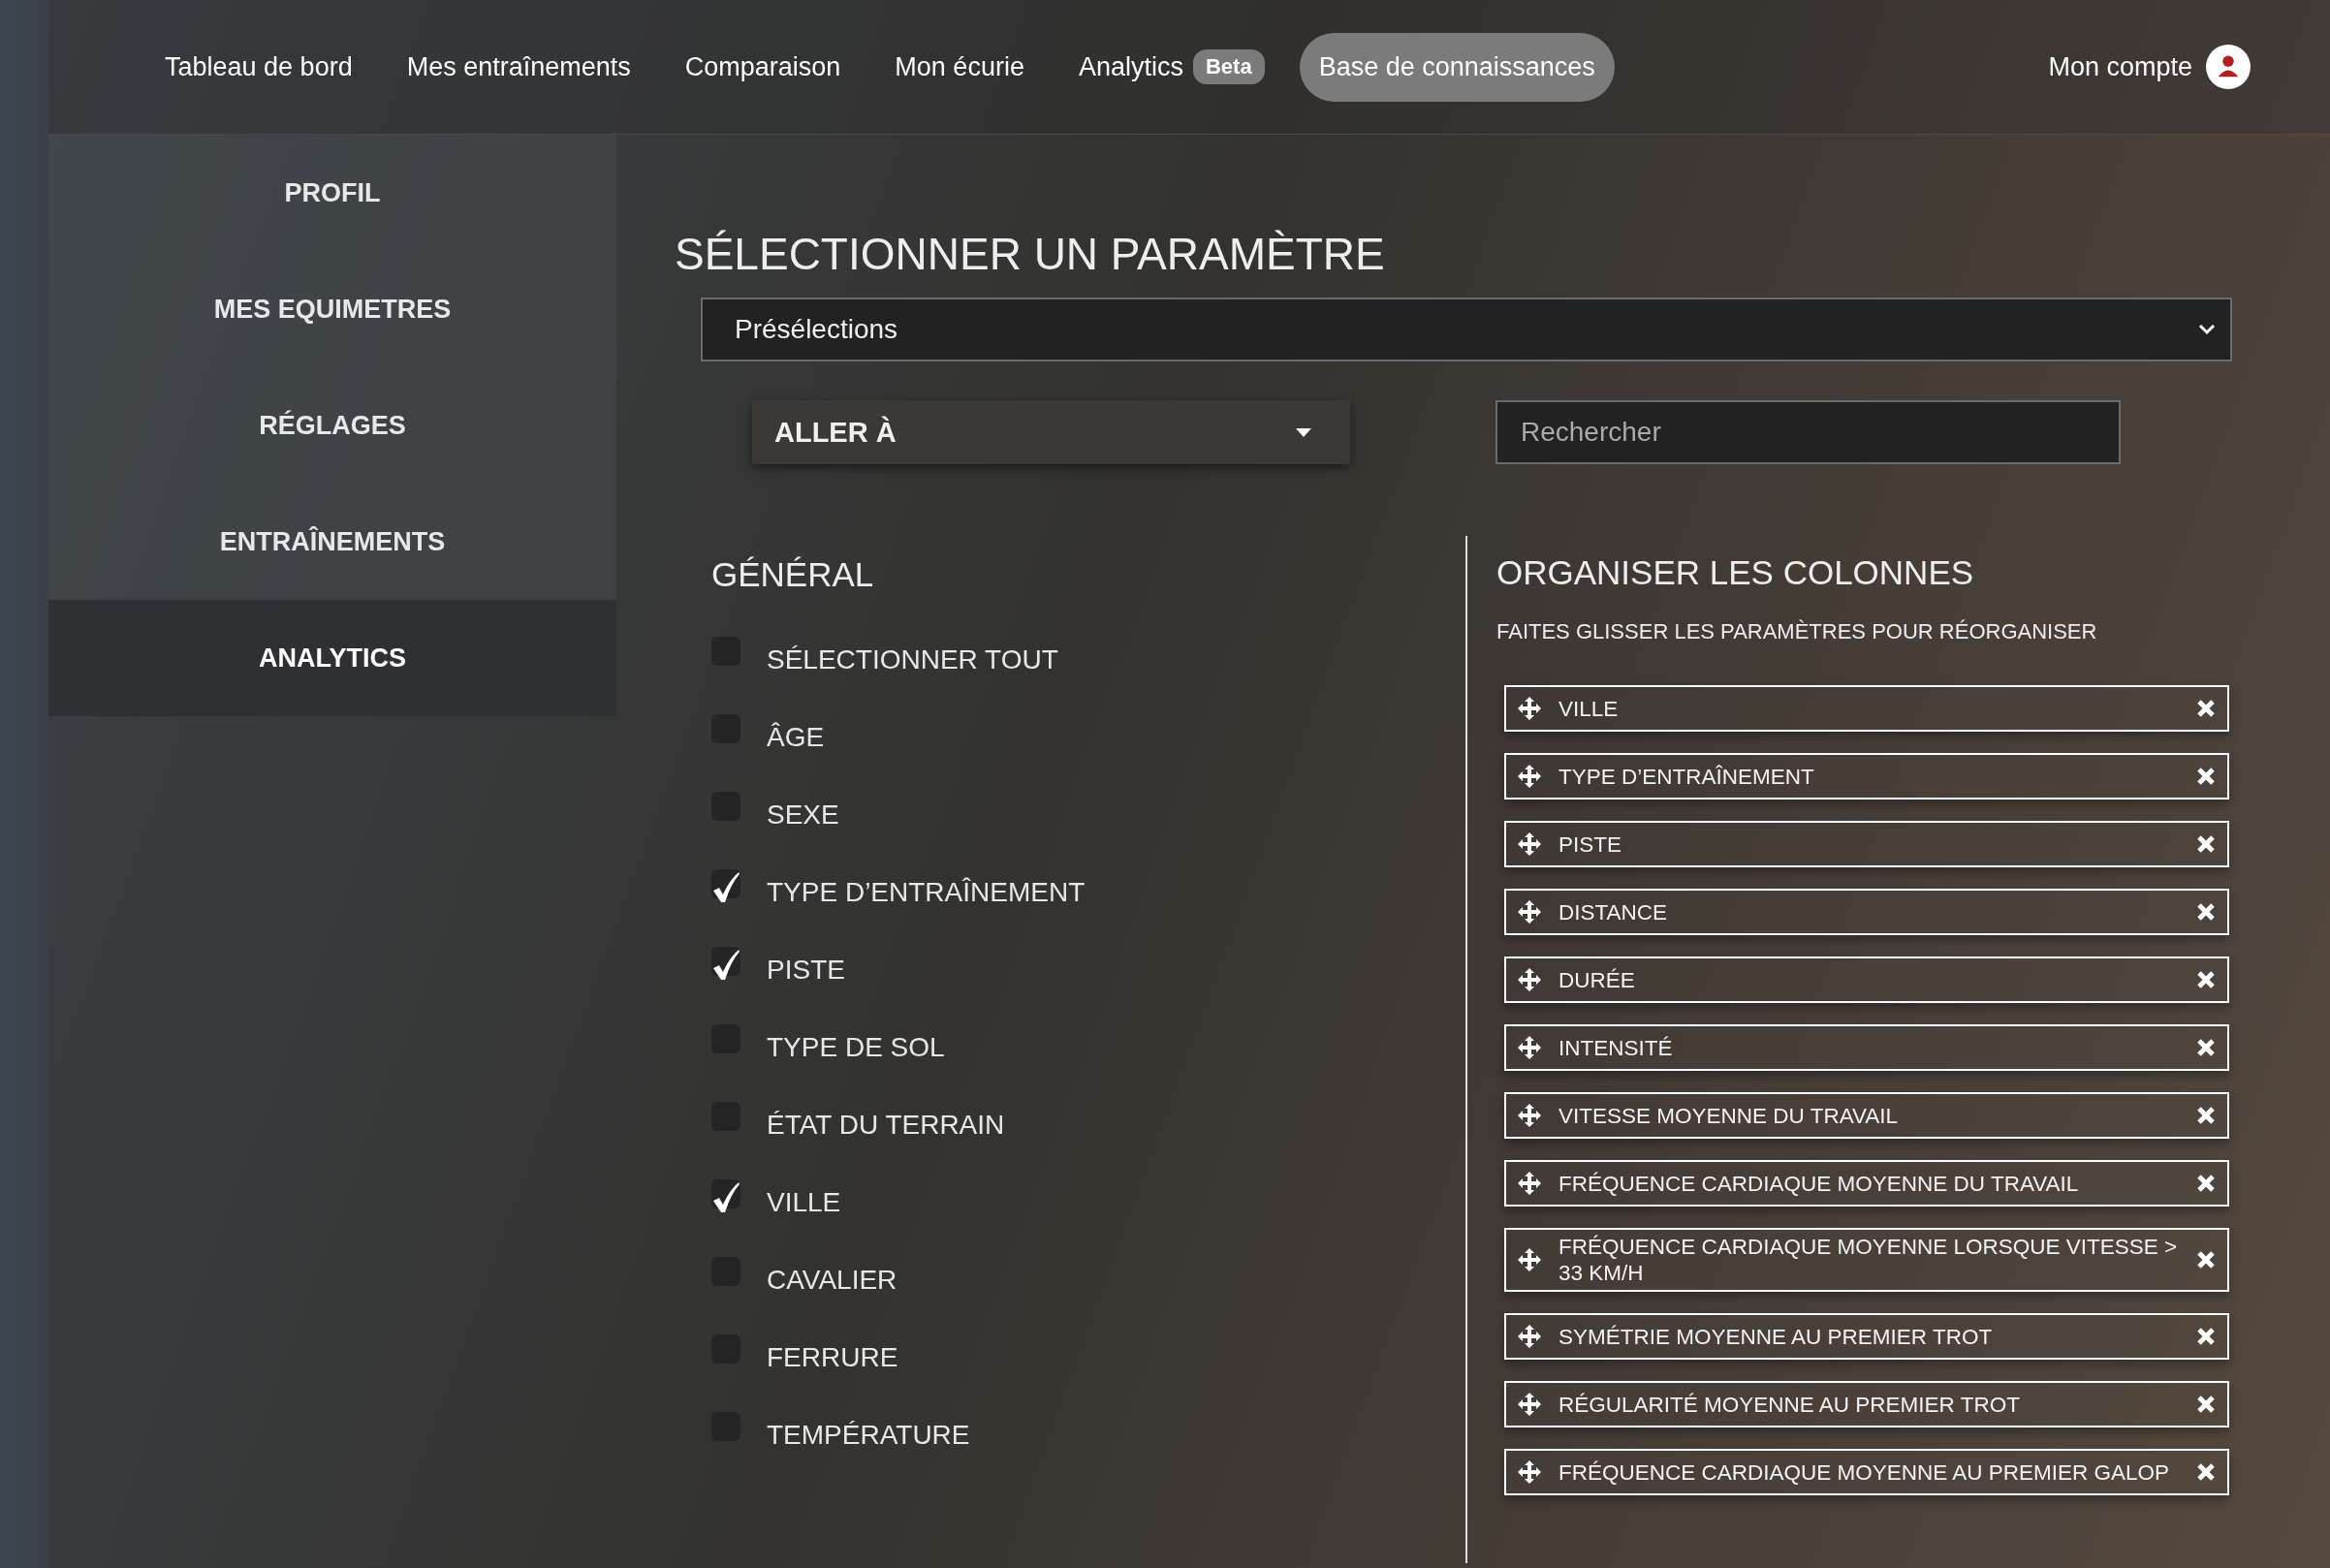 The height and width of the screenshot is (1568, 2330). I want to click on search-field: Rechercher, so click(1809, 432).